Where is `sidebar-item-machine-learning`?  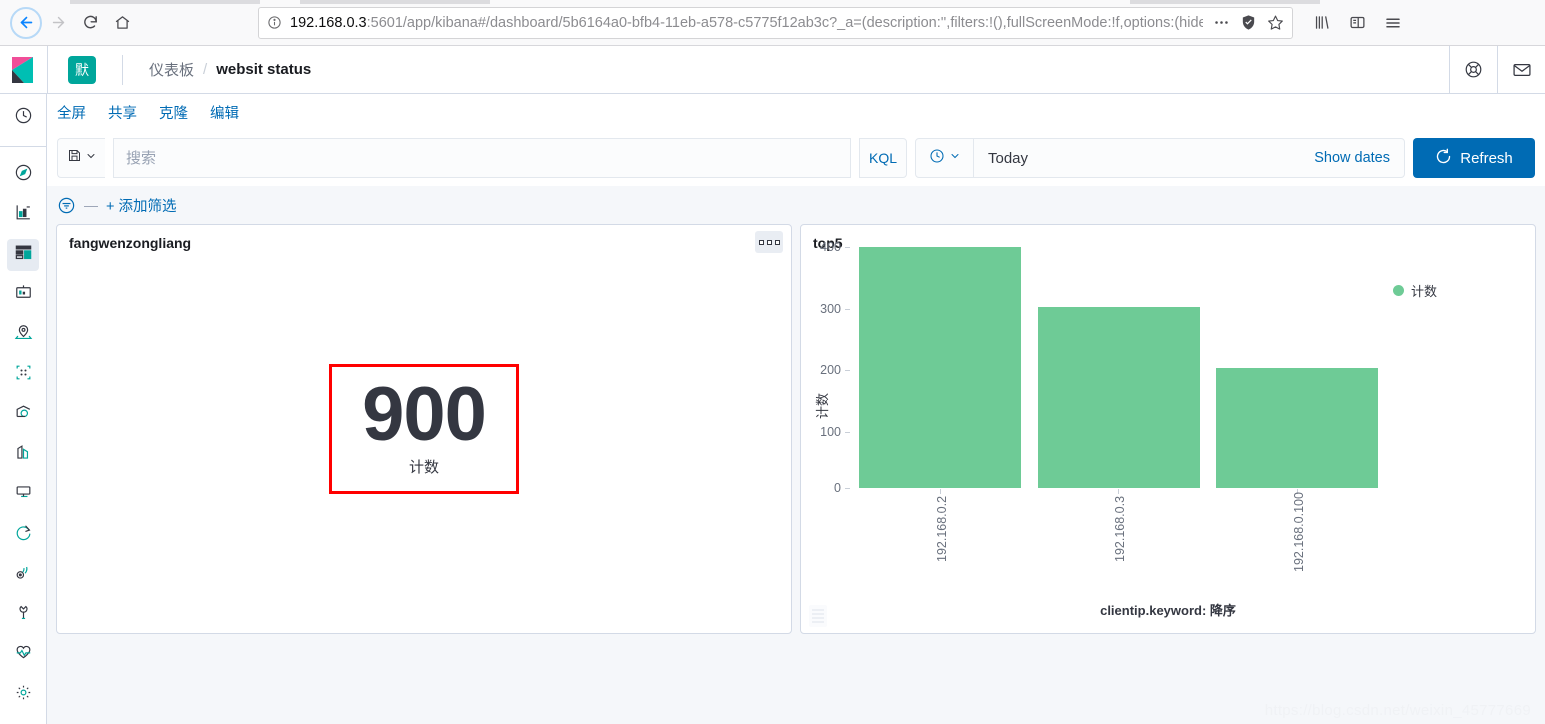 sidebar-item-machine-learning is located at coordinates (23, 375).